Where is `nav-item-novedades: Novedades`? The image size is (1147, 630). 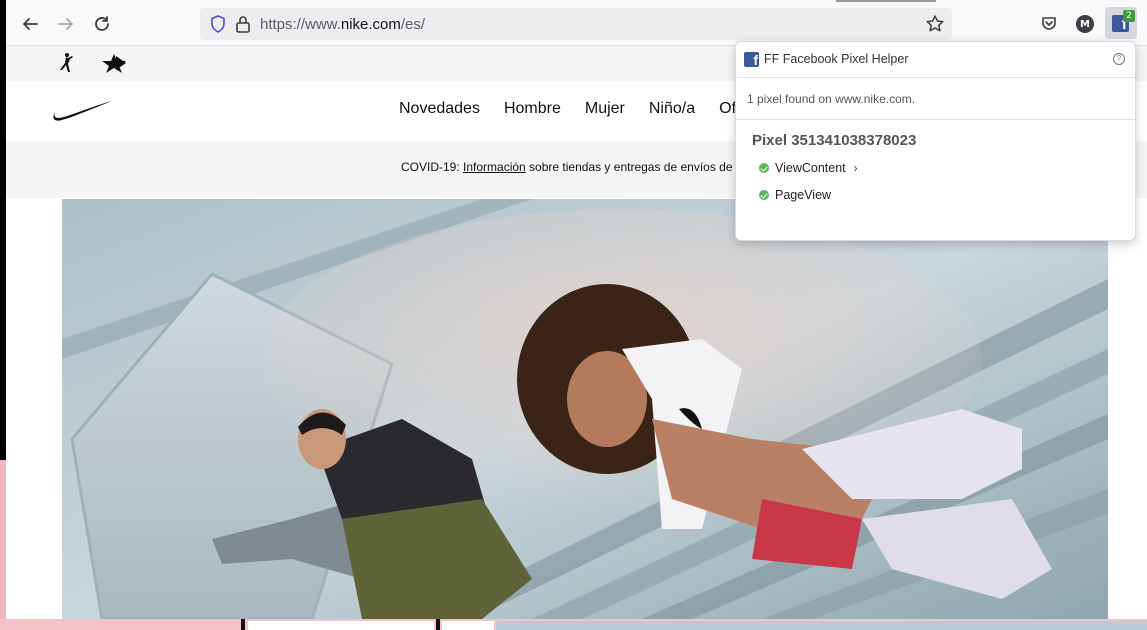
nav-item-novedades: Novedades is located at coordinates (439, 109).